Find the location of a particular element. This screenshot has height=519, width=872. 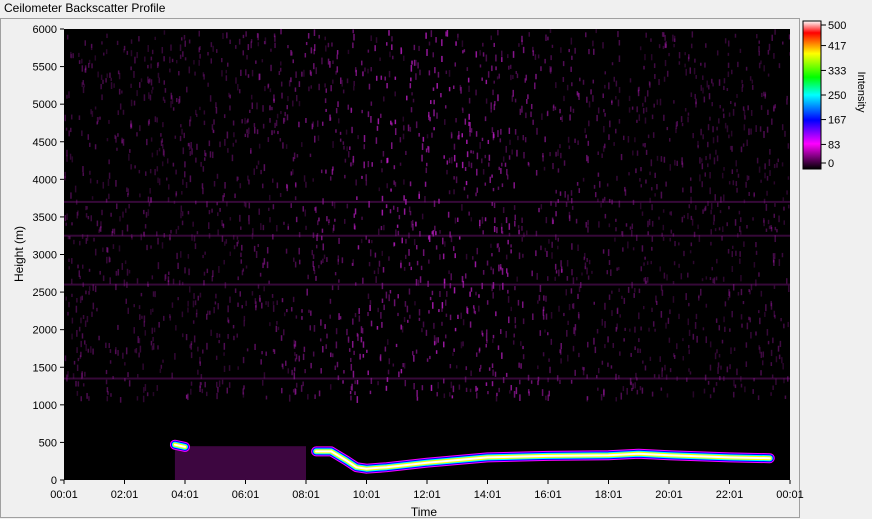

x-tick-label: 14:01 is located at coordinates (488, 495).